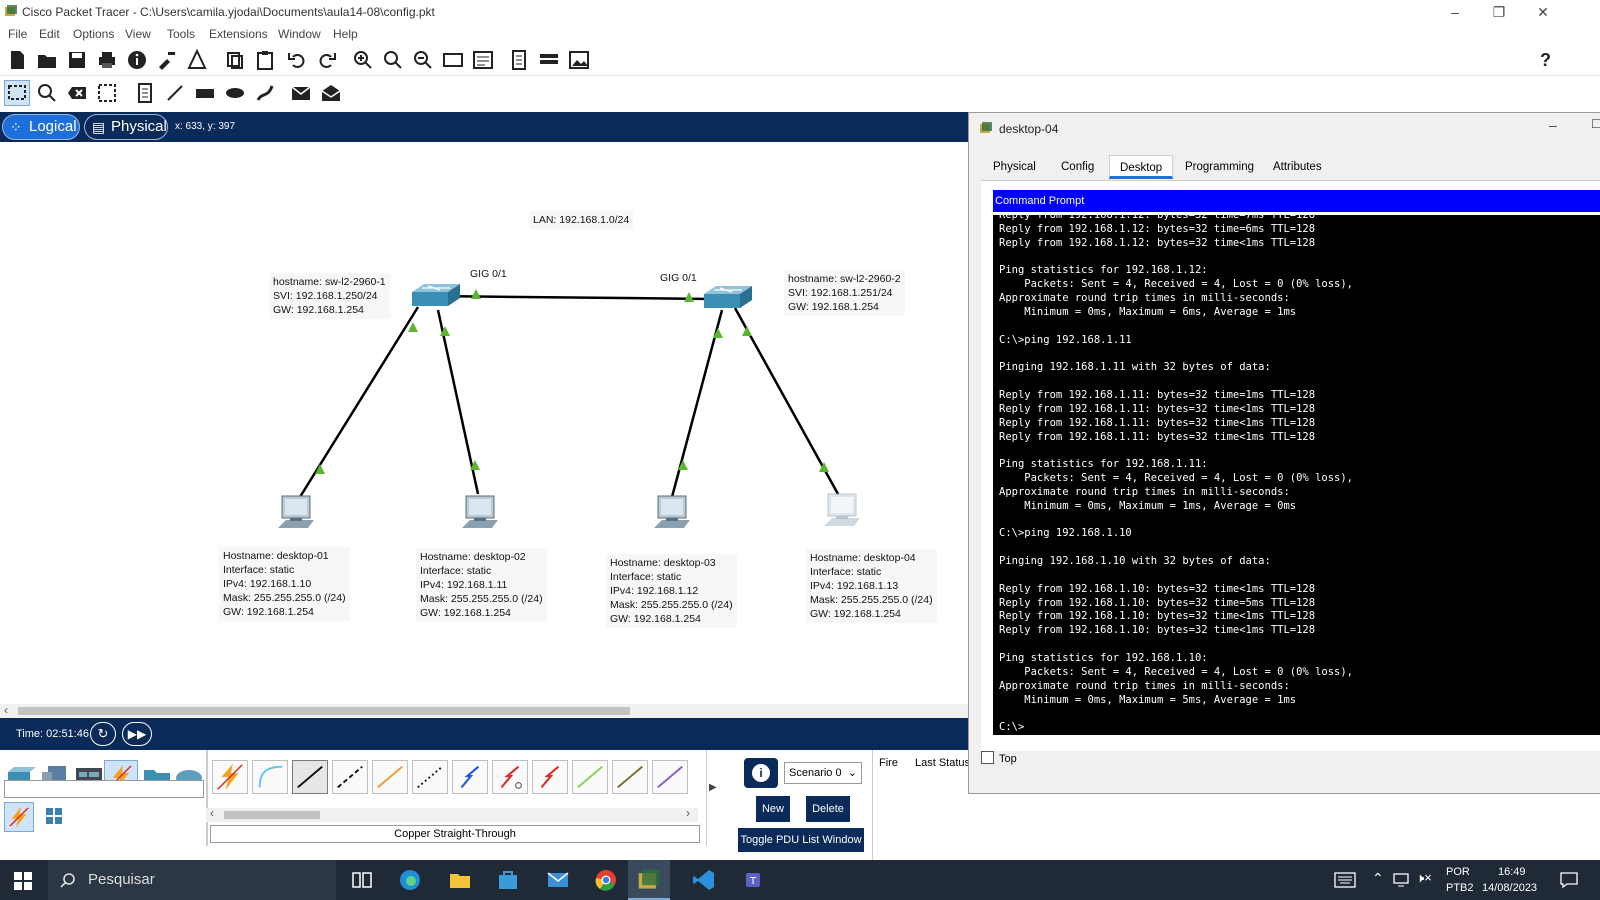  I want to click on help-button: ?, so click(1545, 60).